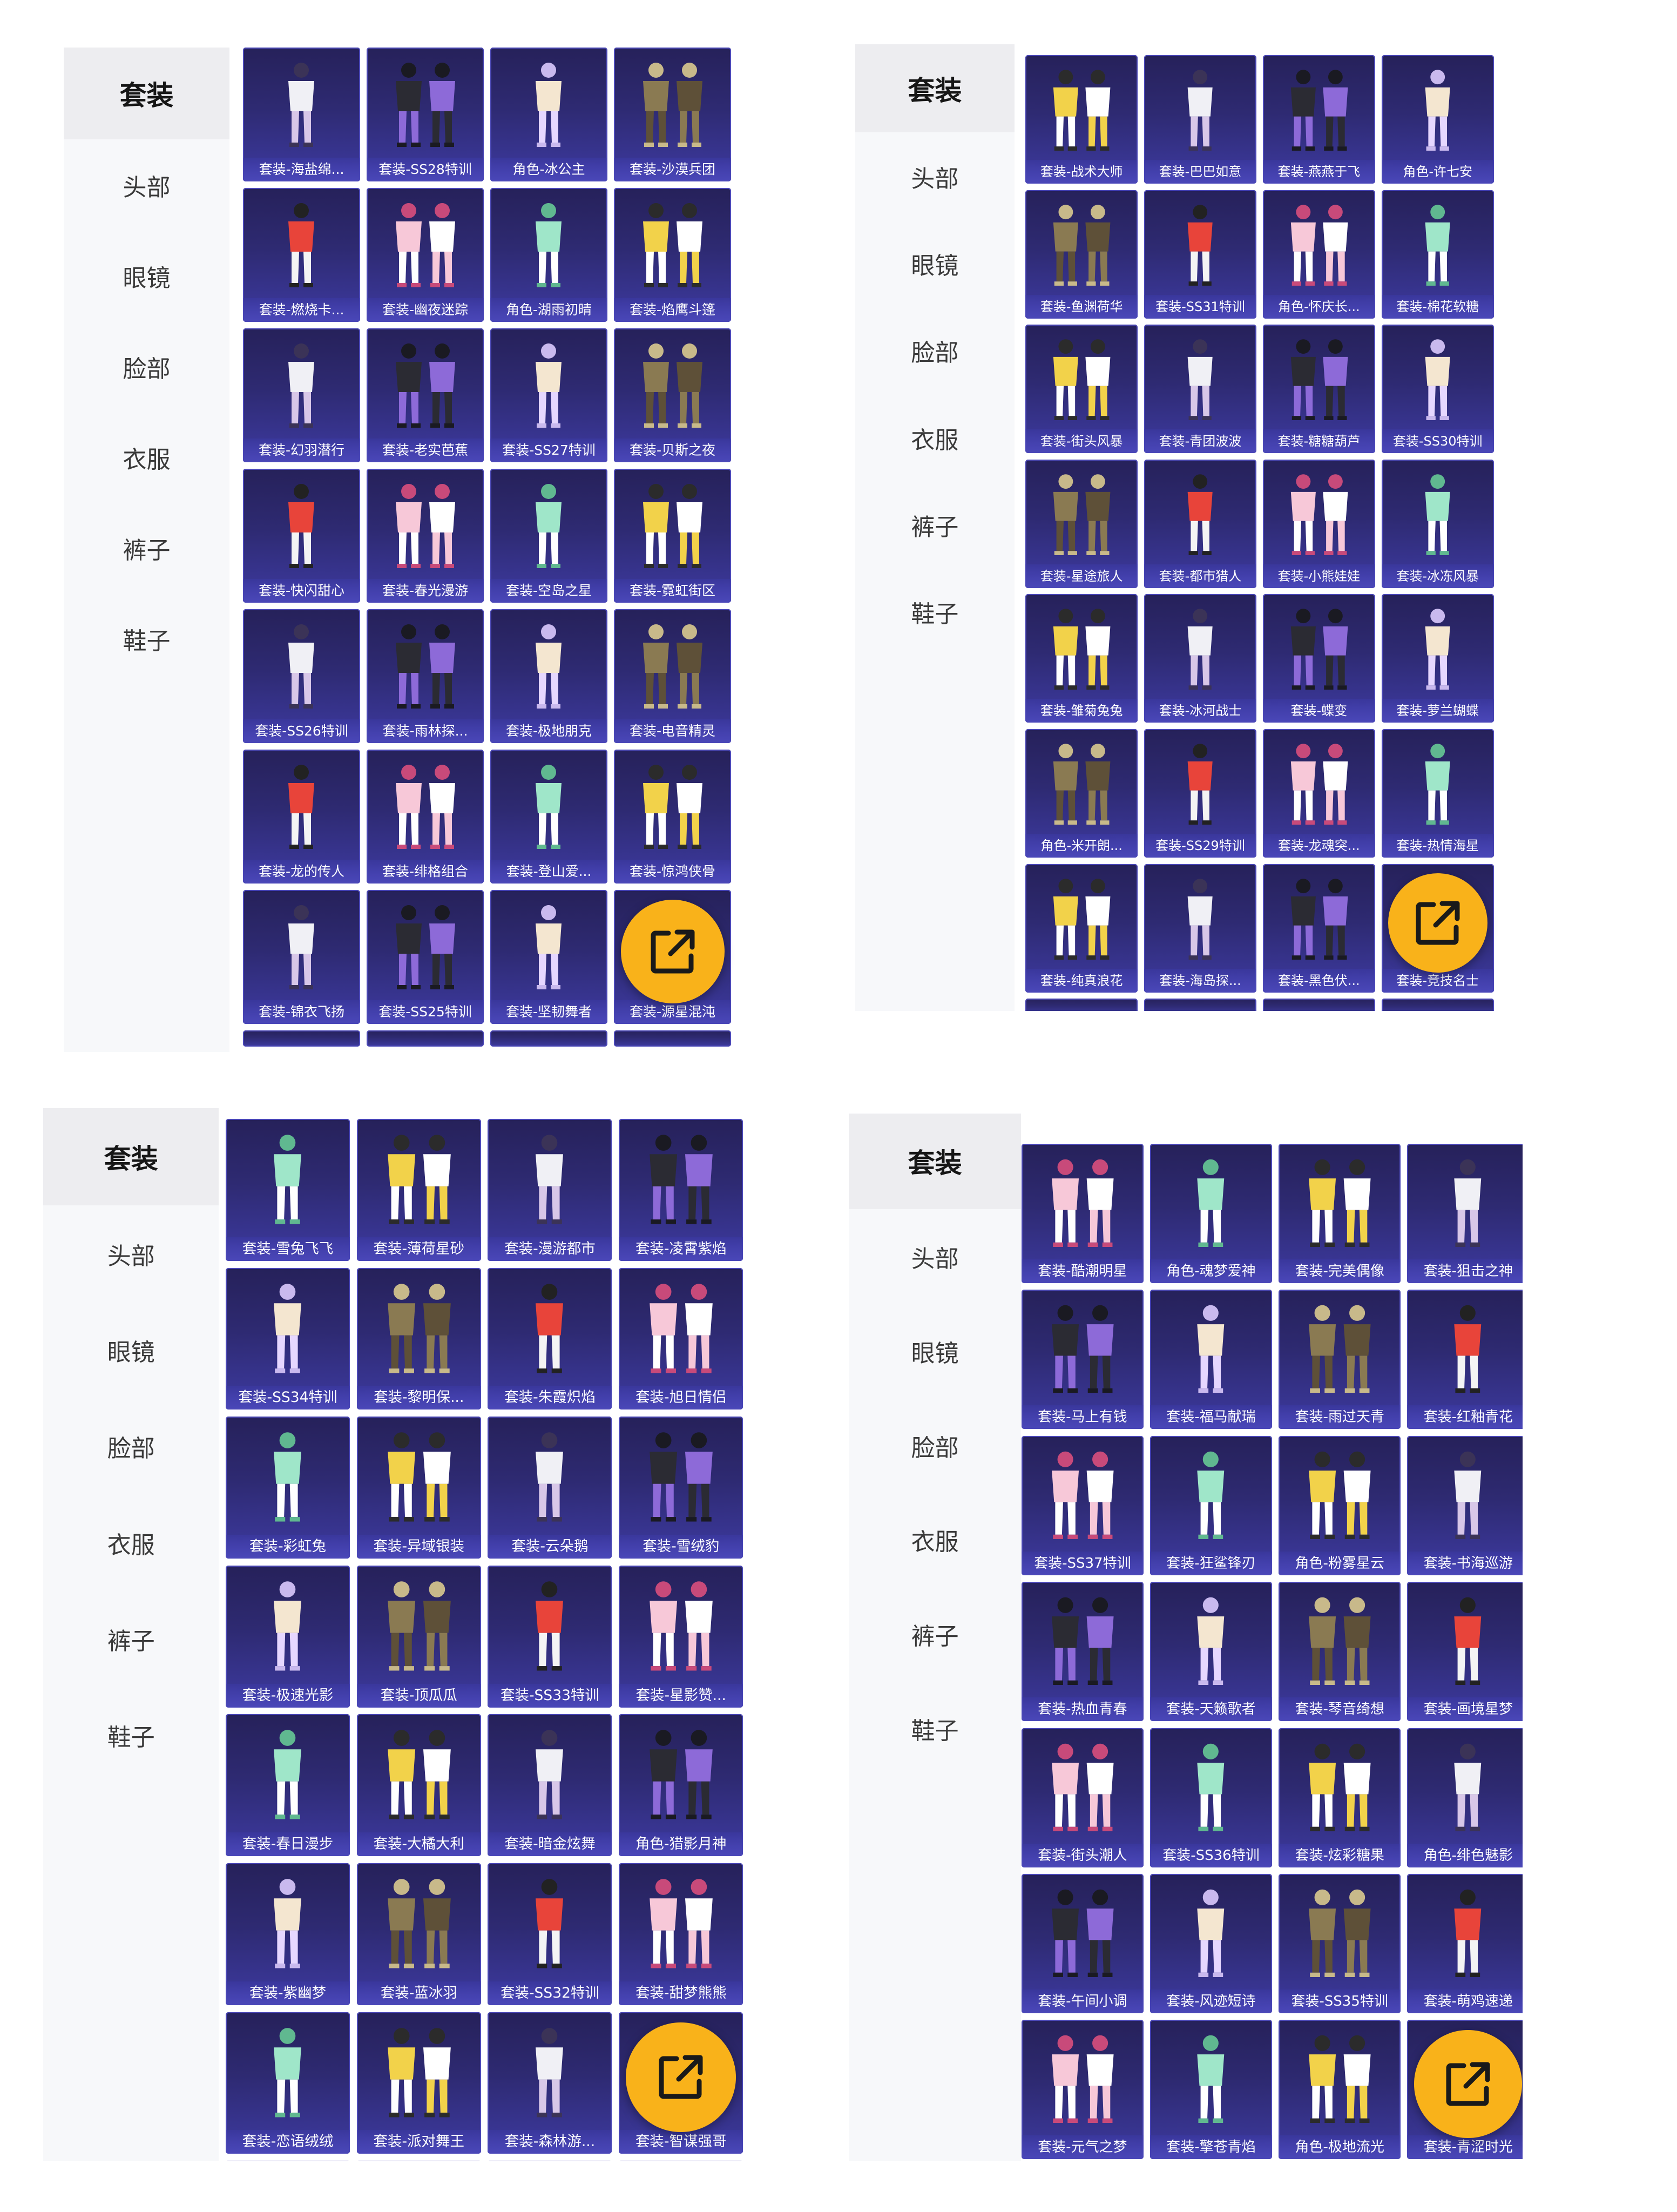 Image resolution: width=1677 pixels, height=2212 pixels. I want to click on outfit-tile: 套装-SS30特训, so click(1438, 389).